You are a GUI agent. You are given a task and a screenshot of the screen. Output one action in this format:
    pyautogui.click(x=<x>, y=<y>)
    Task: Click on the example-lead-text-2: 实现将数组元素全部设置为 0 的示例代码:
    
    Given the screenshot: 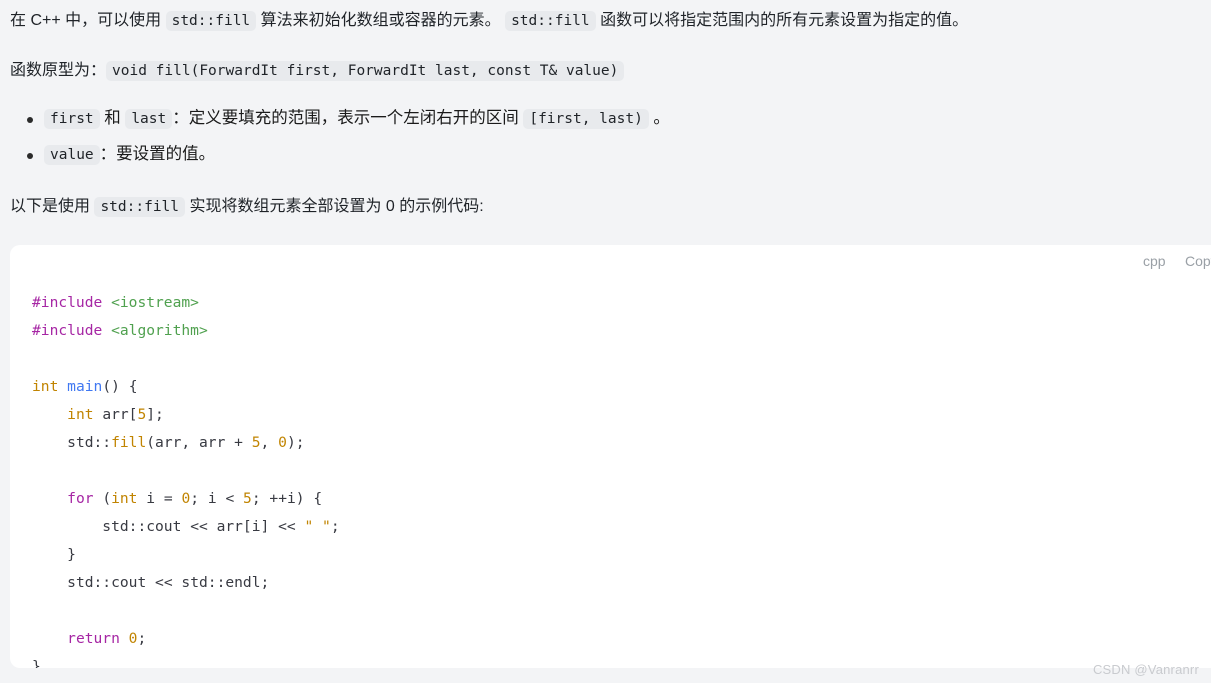 What is the action you would take?
    pyautogui.click(x=334, y=206)
    